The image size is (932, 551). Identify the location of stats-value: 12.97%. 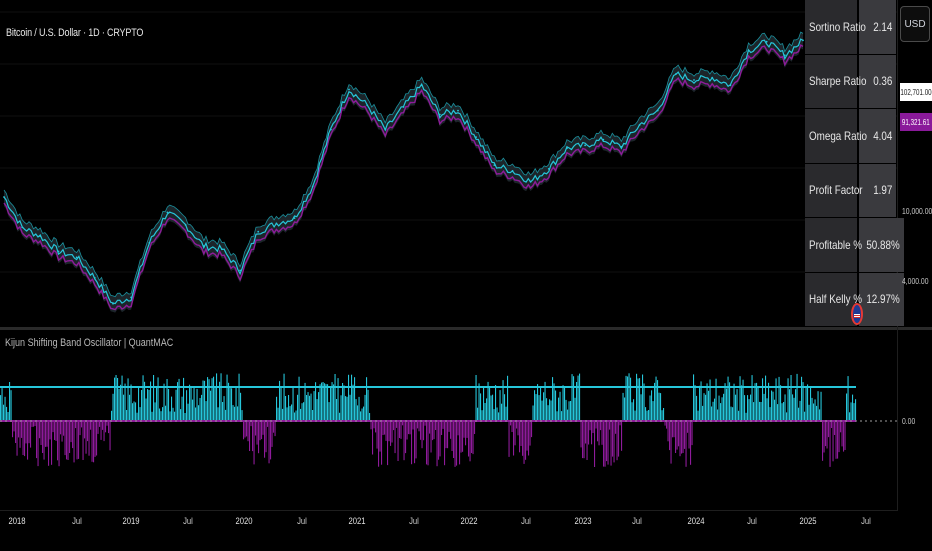
(881, 299).